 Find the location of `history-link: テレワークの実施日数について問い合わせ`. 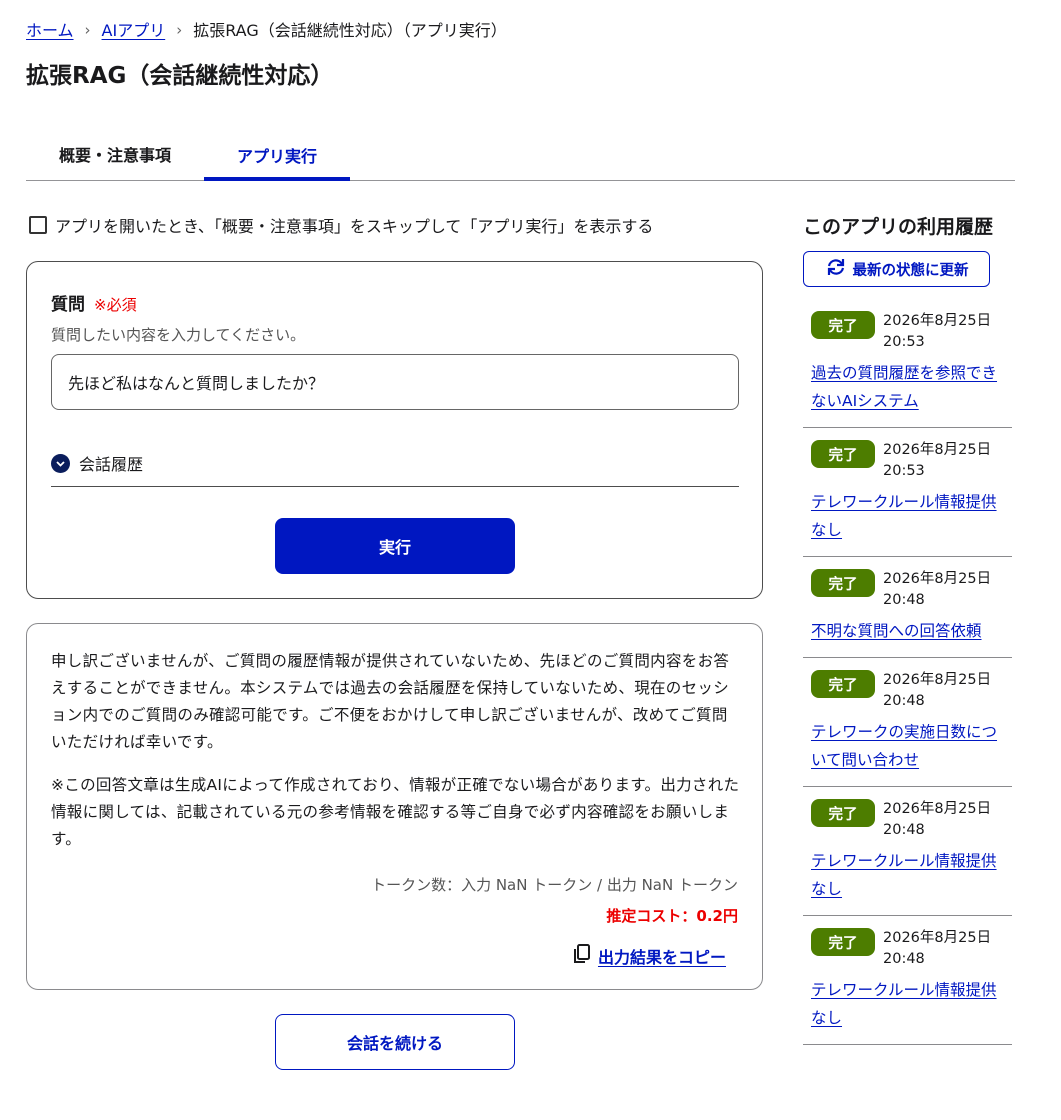

history-link: テレワークの実施日数について問い合わせ is located at coordinates (906, 746).